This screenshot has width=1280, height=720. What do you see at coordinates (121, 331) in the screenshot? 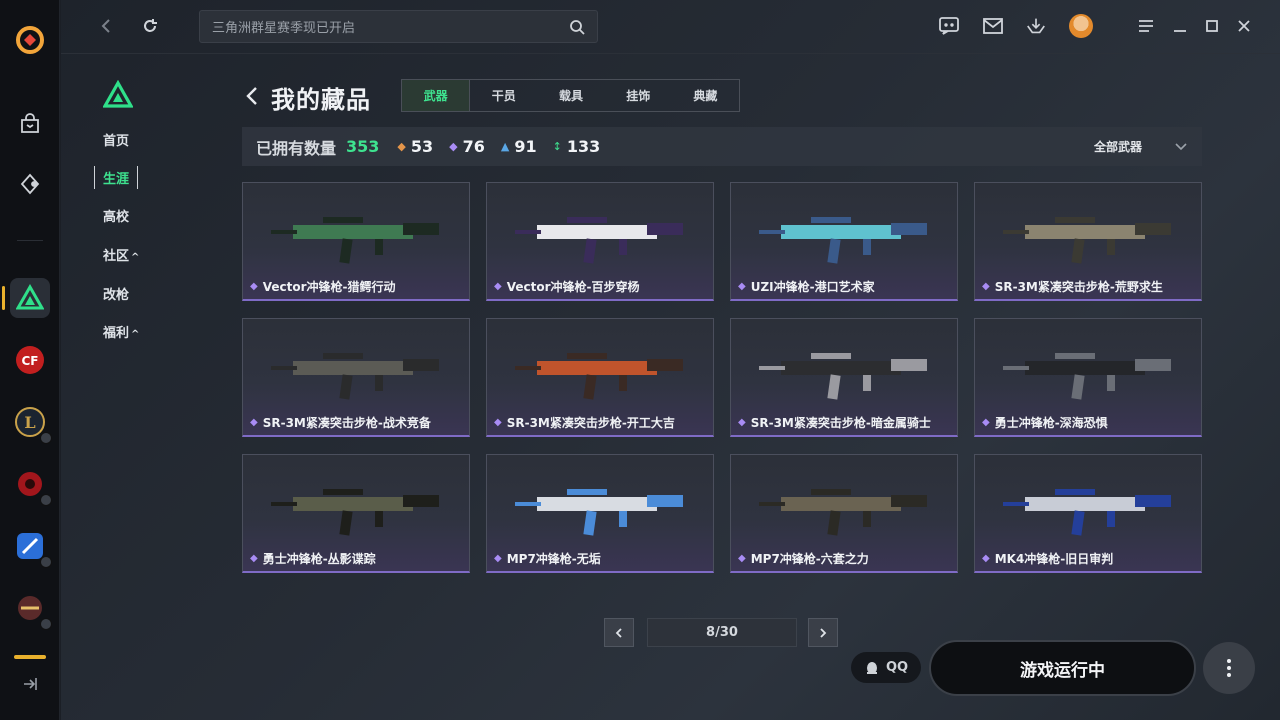
I see `nav-item-welfare: 福利 ^` at bounding box center [121, 331].